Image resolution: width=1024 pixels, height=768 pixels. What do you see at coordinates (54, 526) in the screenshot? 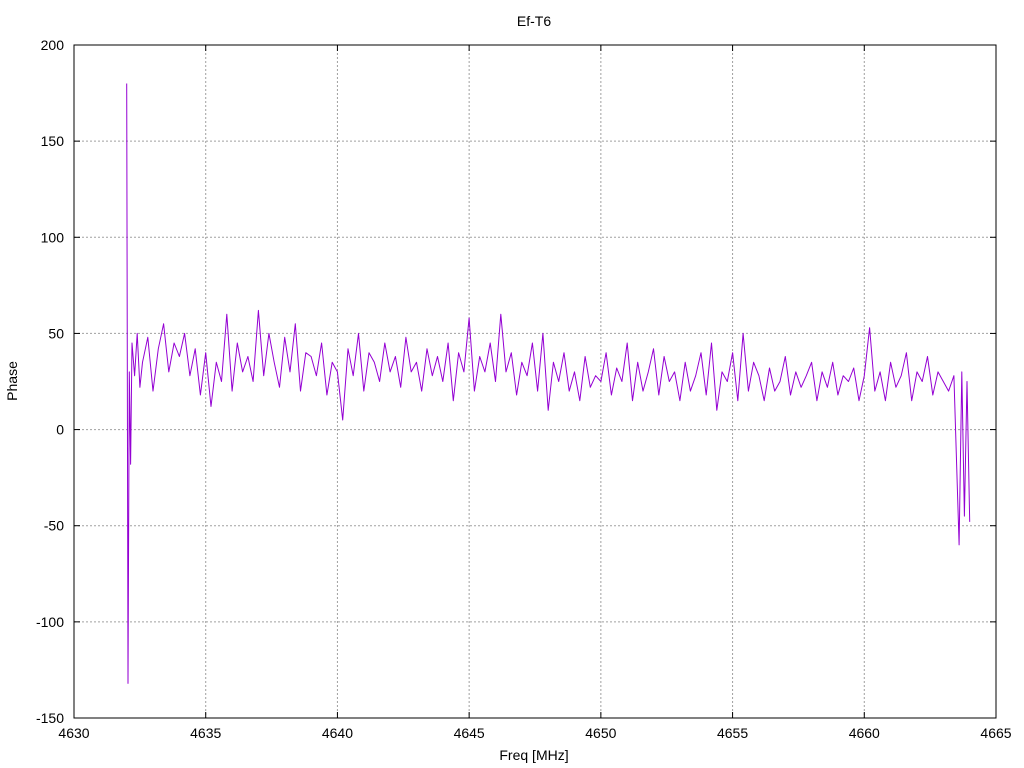
I see `y-tick-label: -50` at bounding box center [54, 526].